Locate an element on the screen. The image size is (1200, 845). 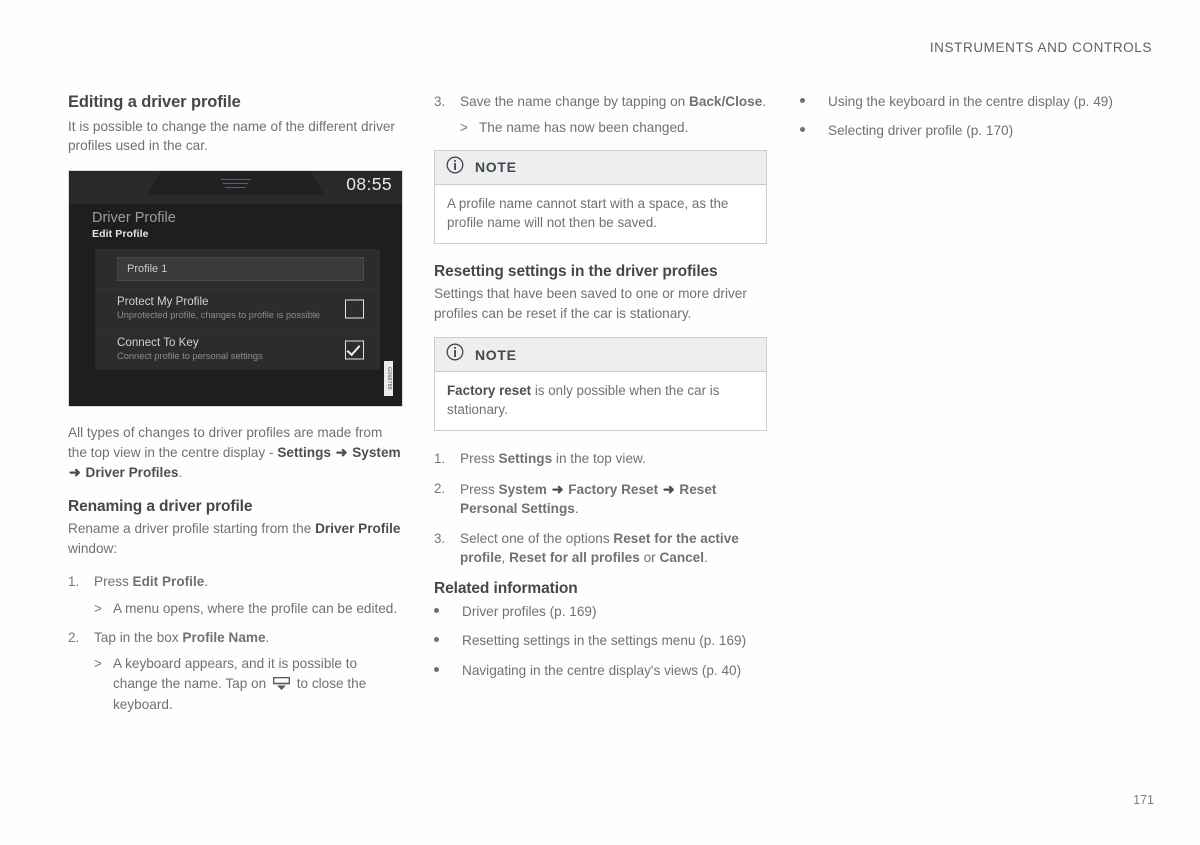
drag-handle-icon is located at coordinates (235, 184).